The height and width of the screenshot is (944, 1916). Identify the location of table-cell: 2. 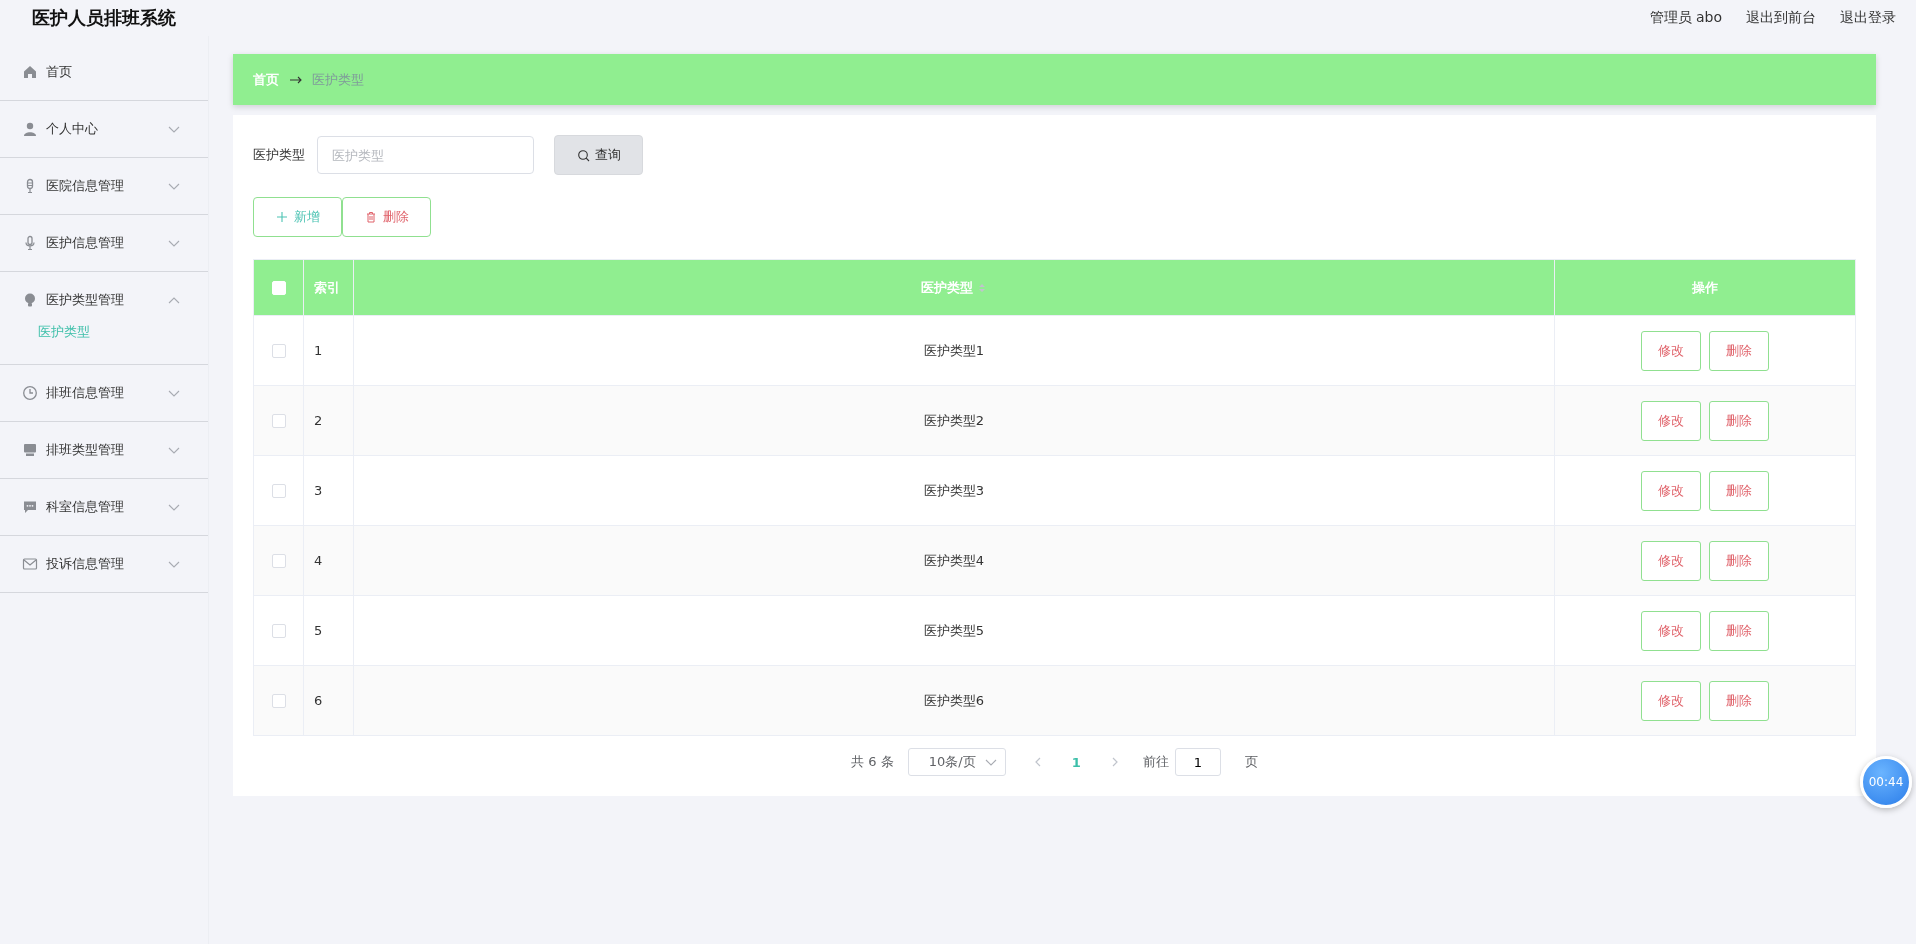
(318, 420).